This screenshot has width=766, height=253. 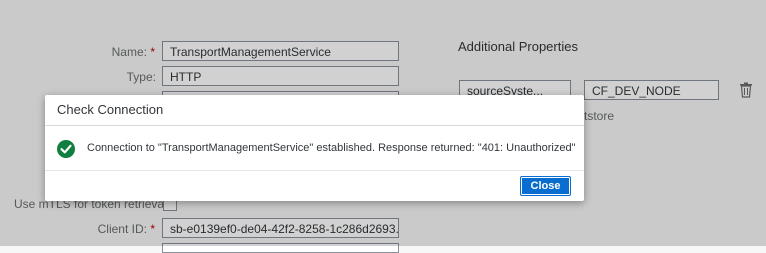 What do you see at coordinates (66, 149) in the screenshot?
I see `success-check-icon` at bounding box center [66, 149].